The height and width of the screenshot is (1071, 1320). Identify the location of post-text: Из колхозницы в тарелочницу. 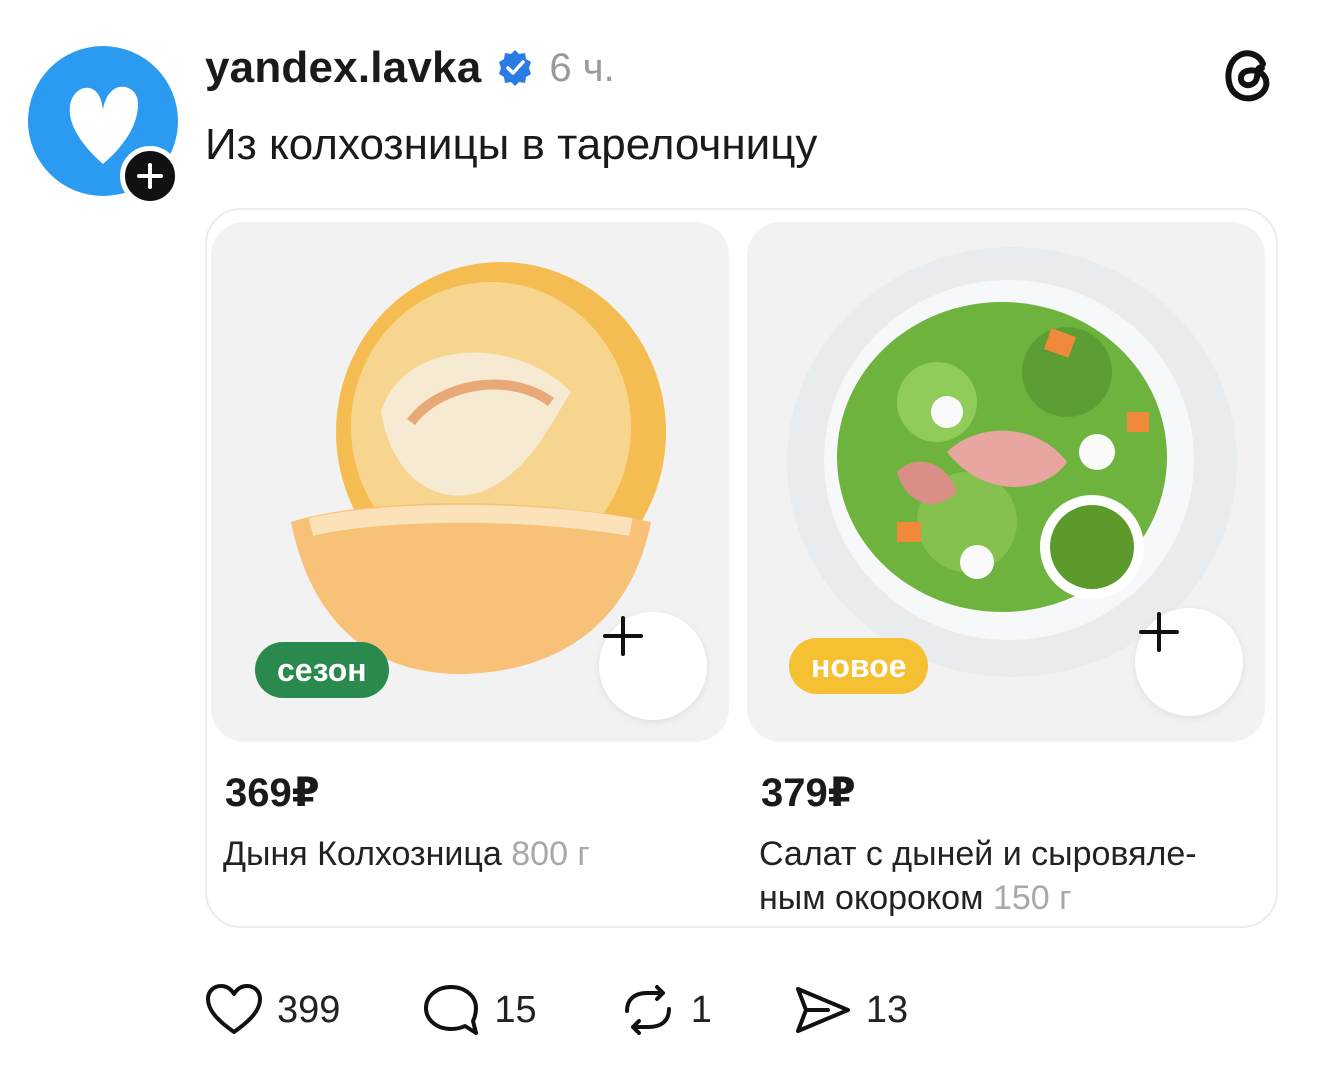
(511, 144).